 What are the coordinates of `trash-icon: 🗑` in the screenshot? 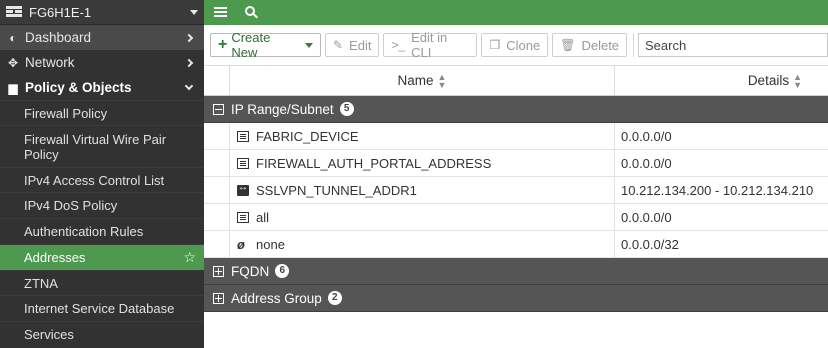 It's located at (568, 45).